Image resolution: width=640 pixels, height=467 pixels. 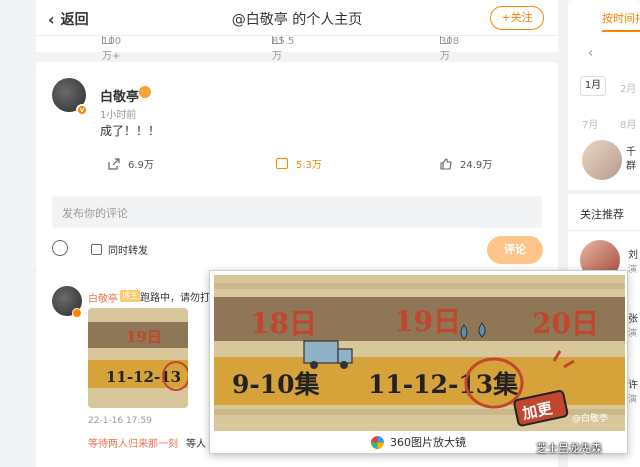 I want to click on prev-like-count: 308万, so click(x=450, y=49).